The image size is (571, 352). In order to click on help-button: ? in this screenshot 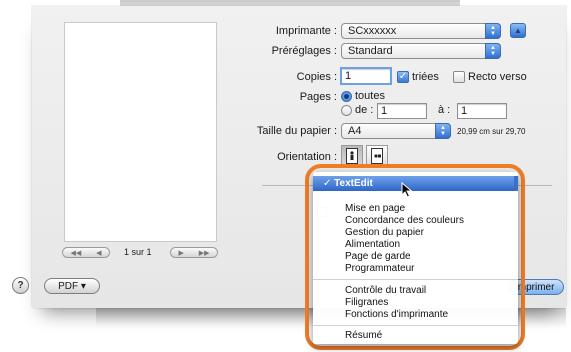, I will do `click(20, 285)`.